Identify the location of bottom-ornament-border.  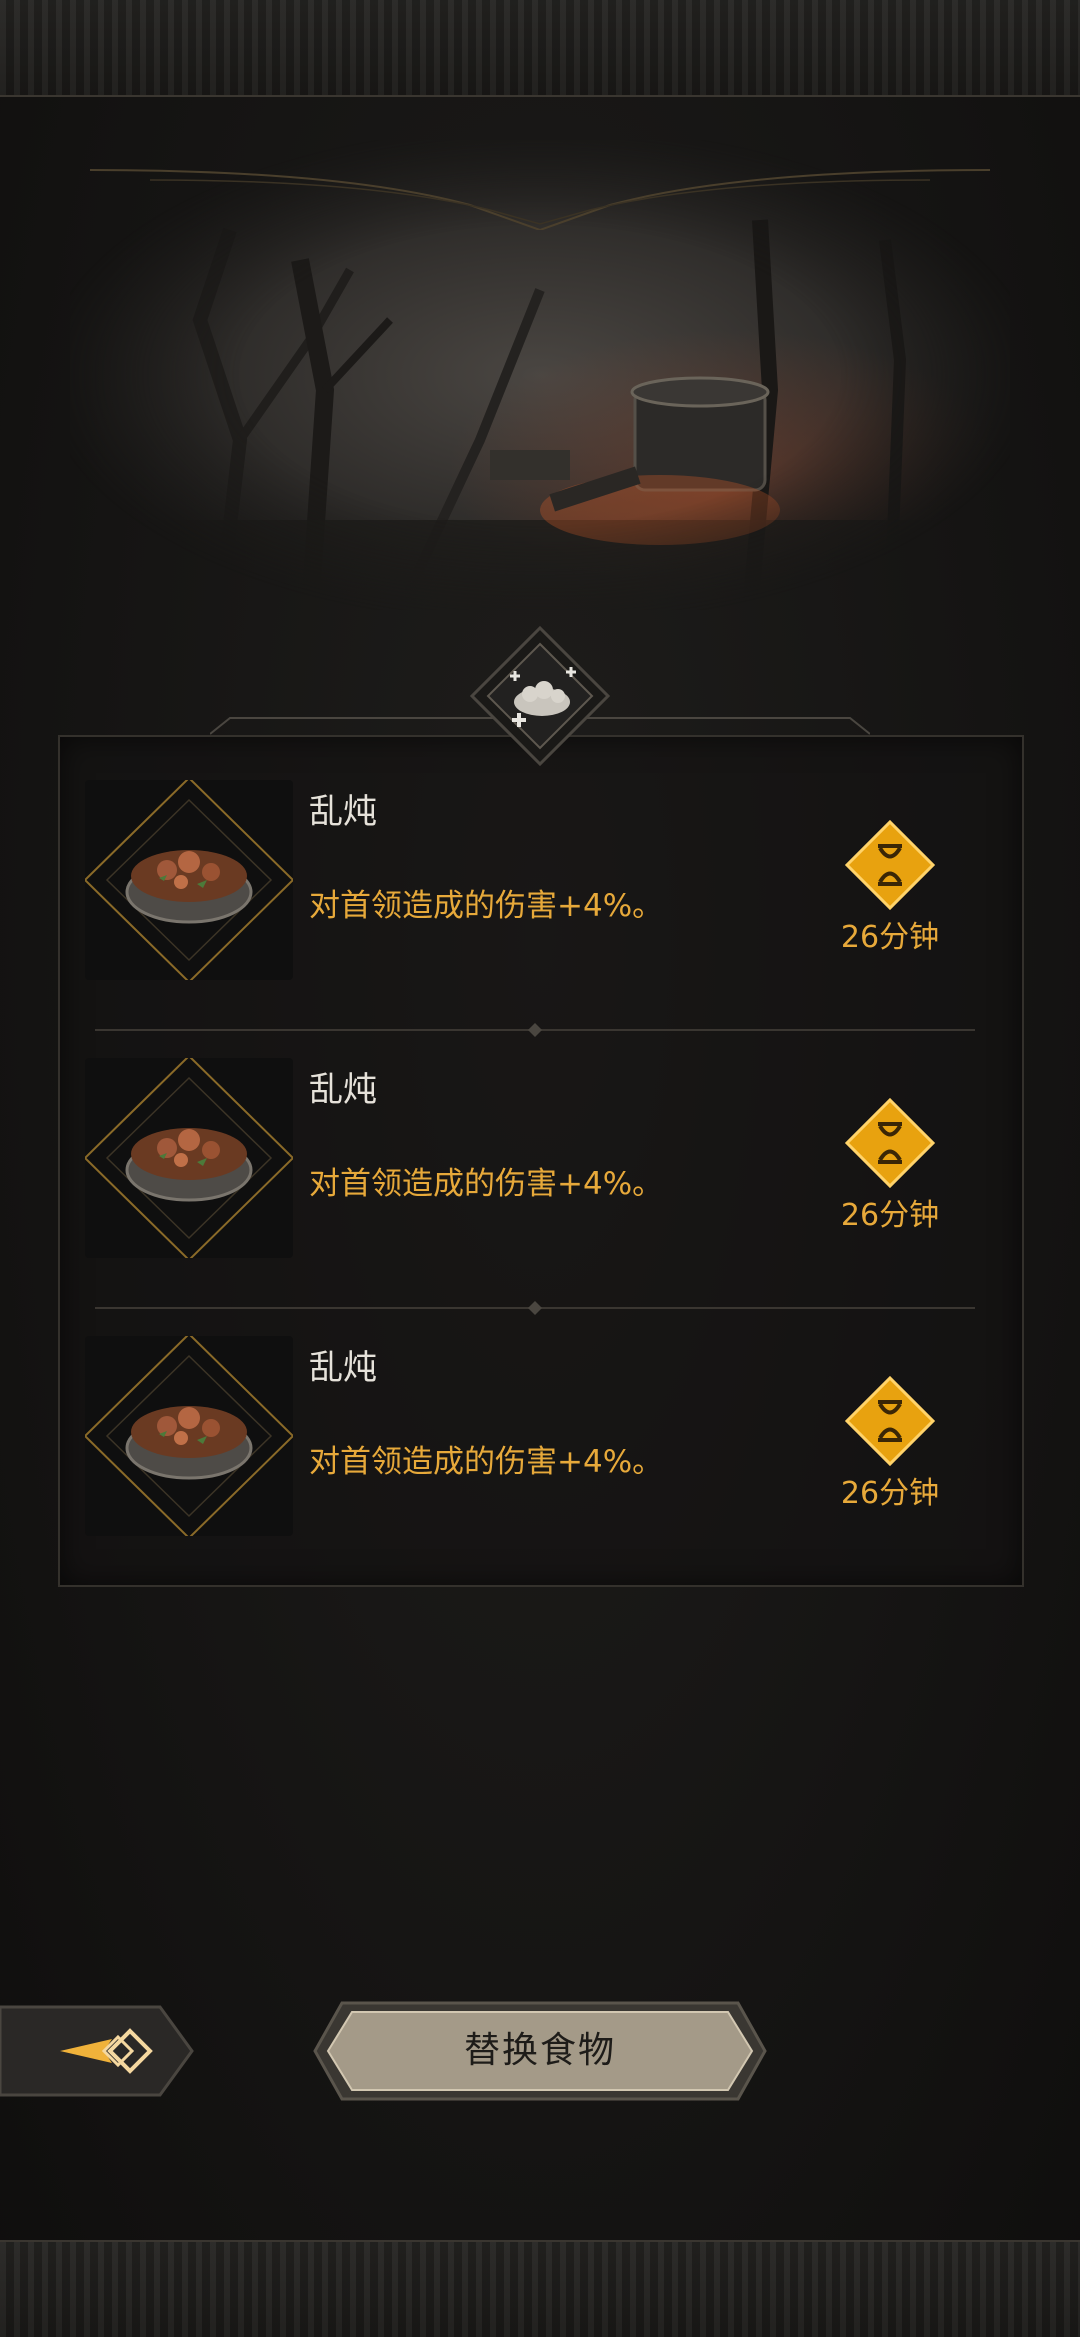
(540, 2288).